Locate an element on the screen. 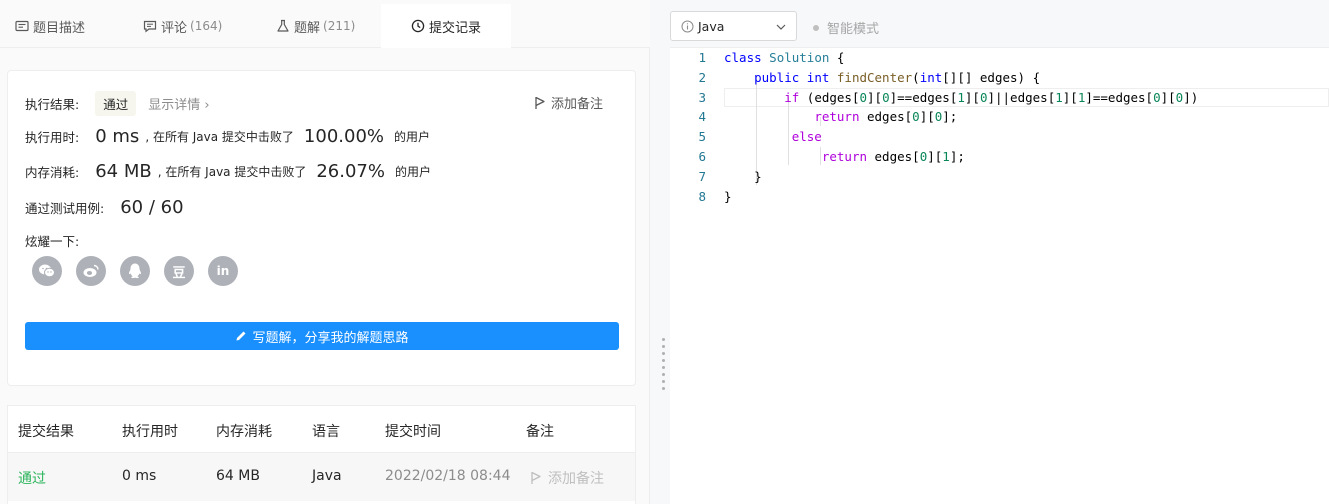  comment-icon is located at coordinates (150, 26).